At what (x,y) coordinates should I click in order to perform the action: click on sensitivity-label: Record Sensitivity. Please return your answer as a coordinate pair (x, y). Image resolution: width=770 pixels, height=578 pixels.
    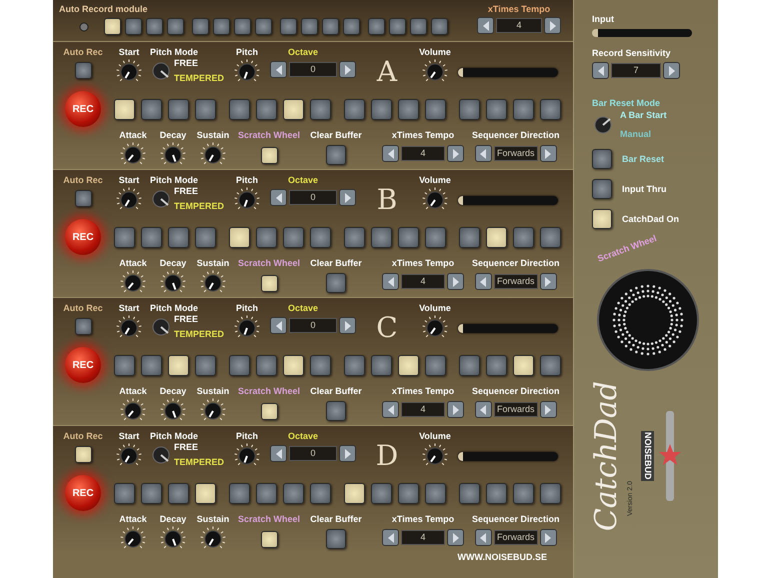
    Looking at the image, I should click on (632, 53).